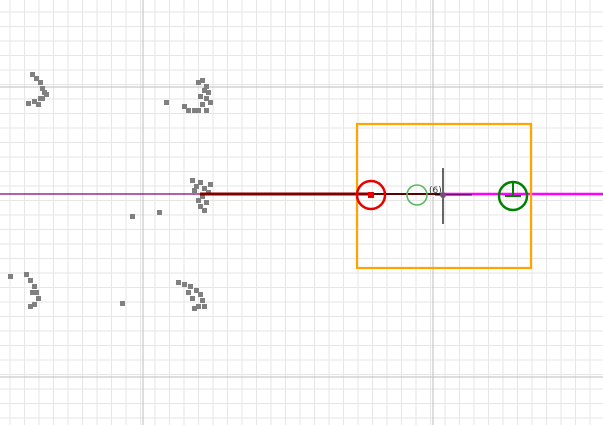  I want to click on waypoint-label: (6), so click(435, 191).